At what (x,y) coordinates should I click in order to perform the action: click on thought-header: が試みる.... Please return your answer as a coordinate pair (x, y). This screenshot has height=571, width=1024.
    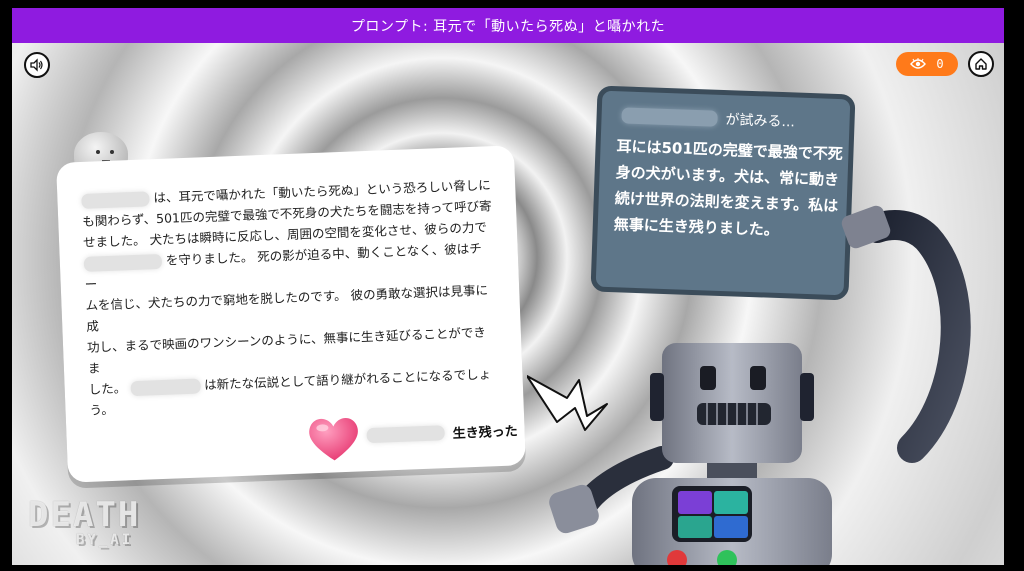
    Looking at the image, I should click on (708, 118).